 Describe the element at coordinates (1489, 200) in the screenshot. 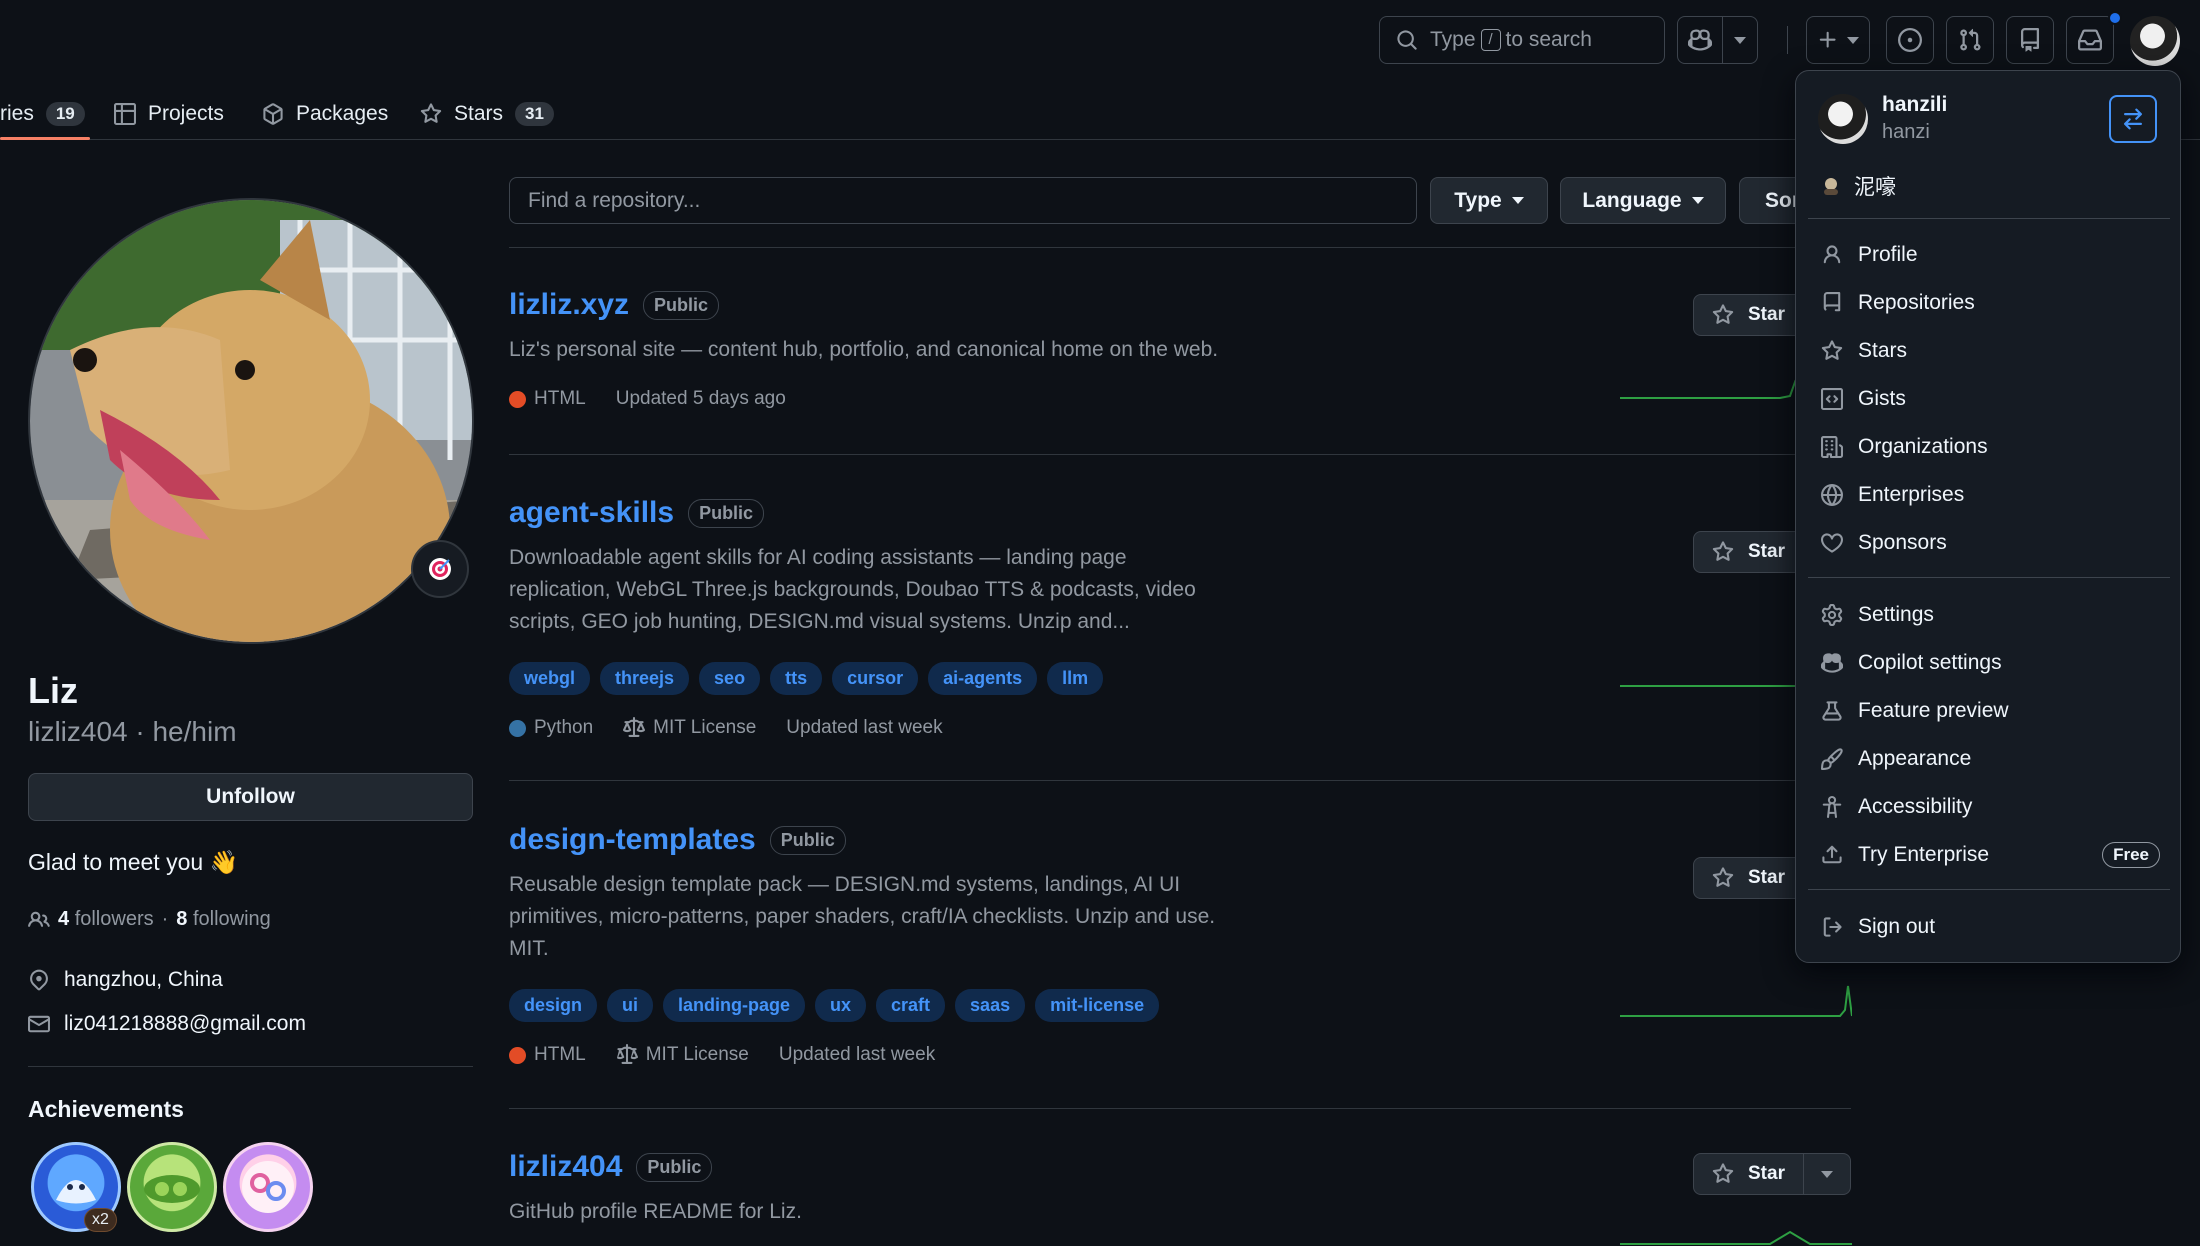

I see `type-filter-button: Type` at that location.